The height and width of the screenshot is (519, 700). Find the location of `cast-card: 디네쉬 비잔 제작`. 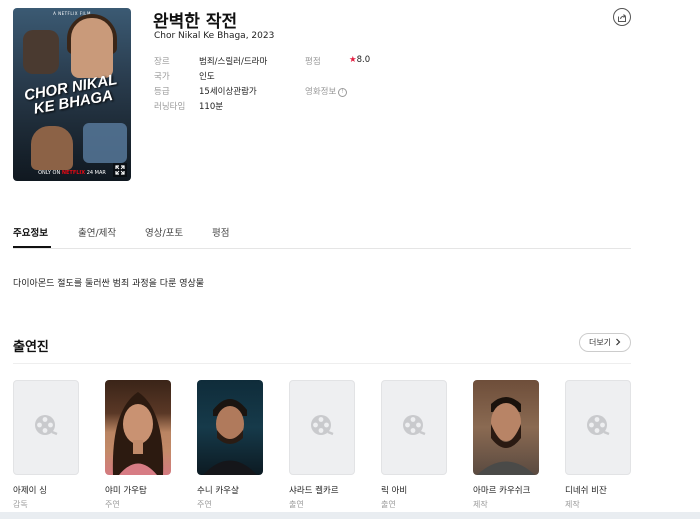

cast-card: 디네쉬 비잔 제작 is located at coordinates (598, 445).